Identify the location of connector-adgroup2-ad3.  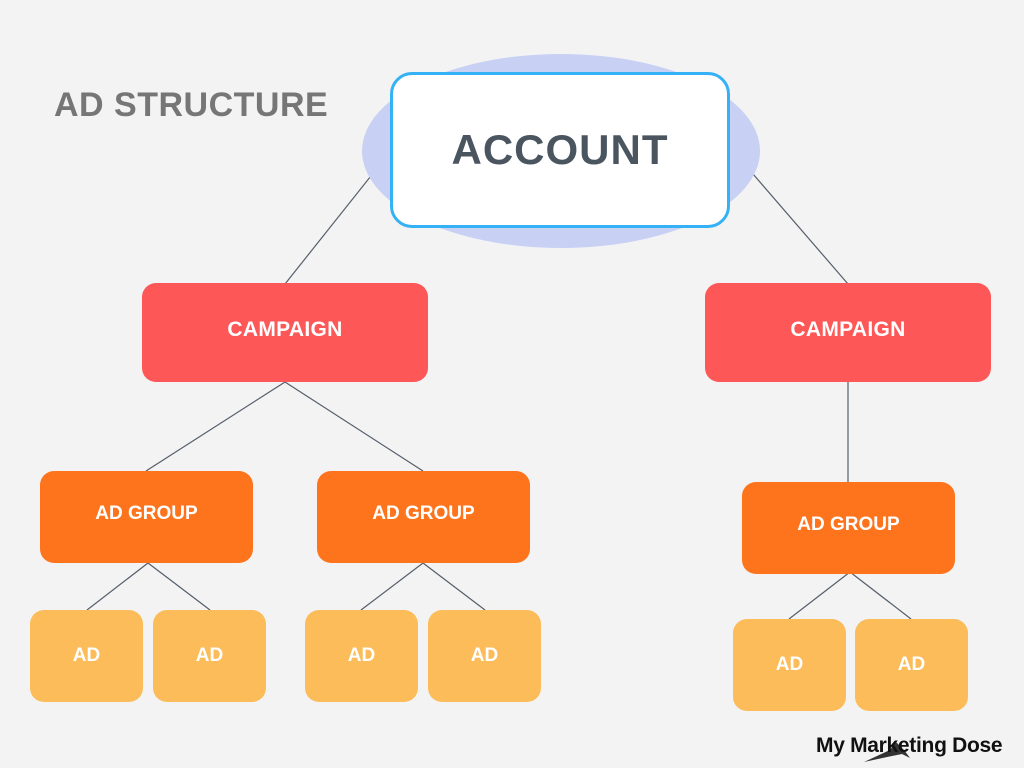
(392, 586).